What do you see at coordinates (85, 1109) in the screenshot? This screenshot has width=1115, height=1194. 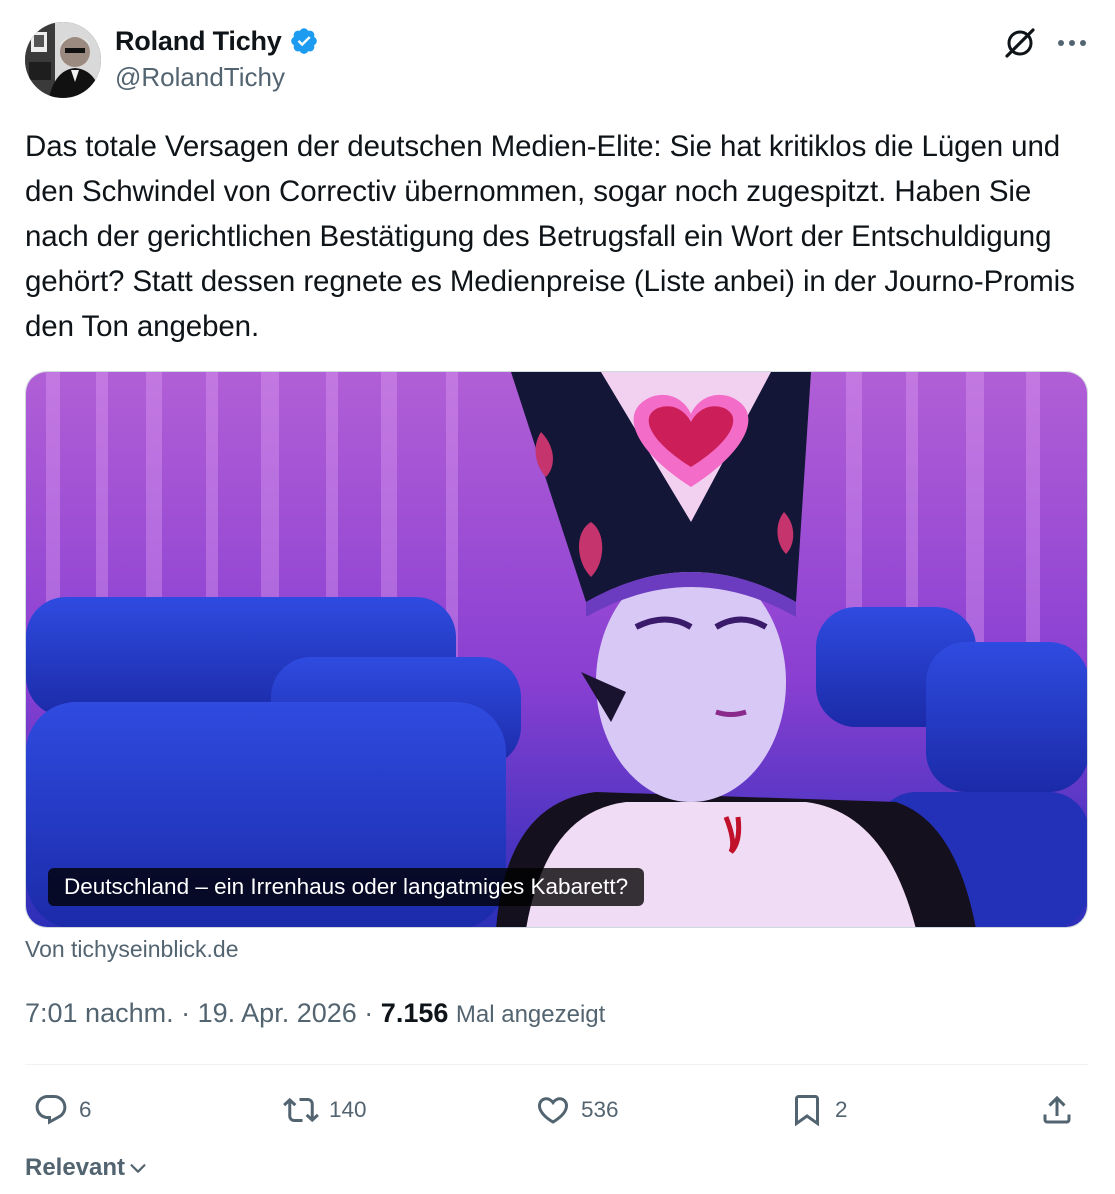 I see `reply-count: 6` at bounding box center [85, 1109].